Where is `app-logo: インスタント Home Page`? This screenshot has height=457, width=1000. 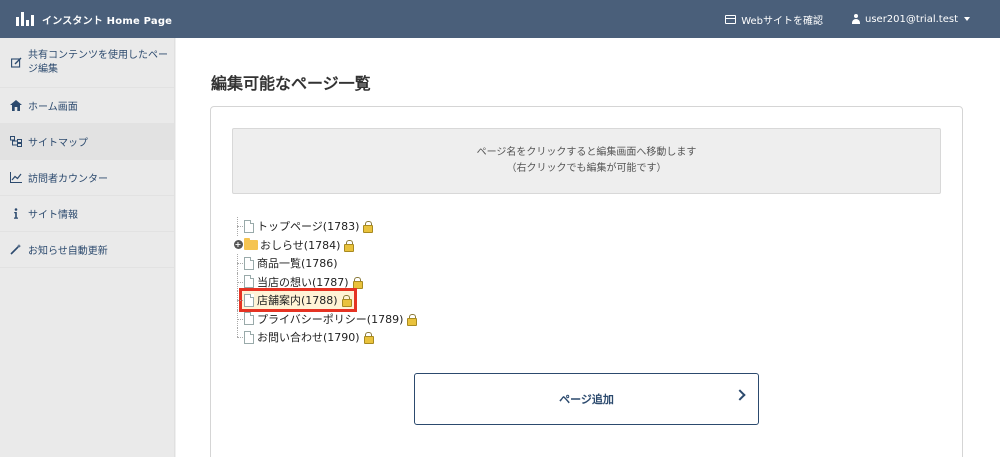 app-logo: インスタント Home Page is located at coordinates (94, 19).